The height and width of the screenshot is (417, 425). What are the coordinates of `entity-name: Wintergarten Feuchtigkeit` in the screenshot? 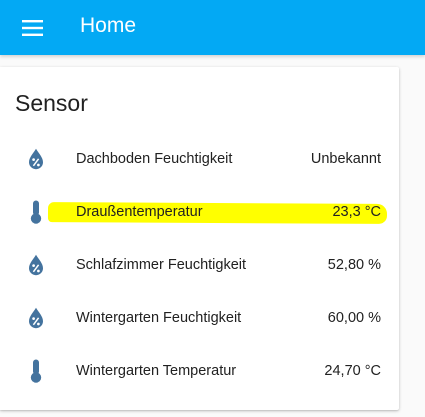 It's located at (159, 318).